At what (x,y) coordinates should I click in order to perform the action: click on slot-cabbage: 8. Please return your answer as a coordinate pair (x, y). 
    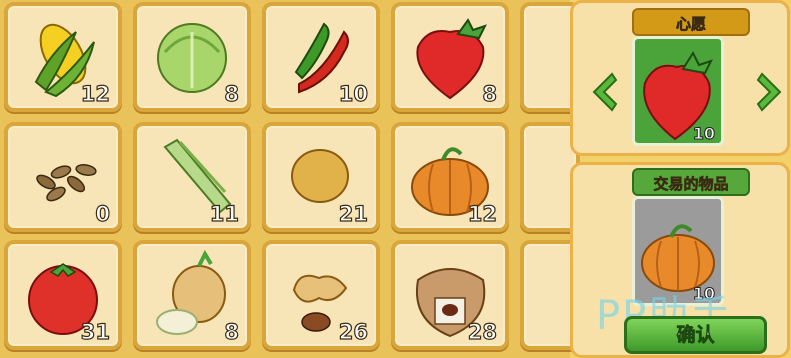
    Looking at the image, I should click on (192, 57).